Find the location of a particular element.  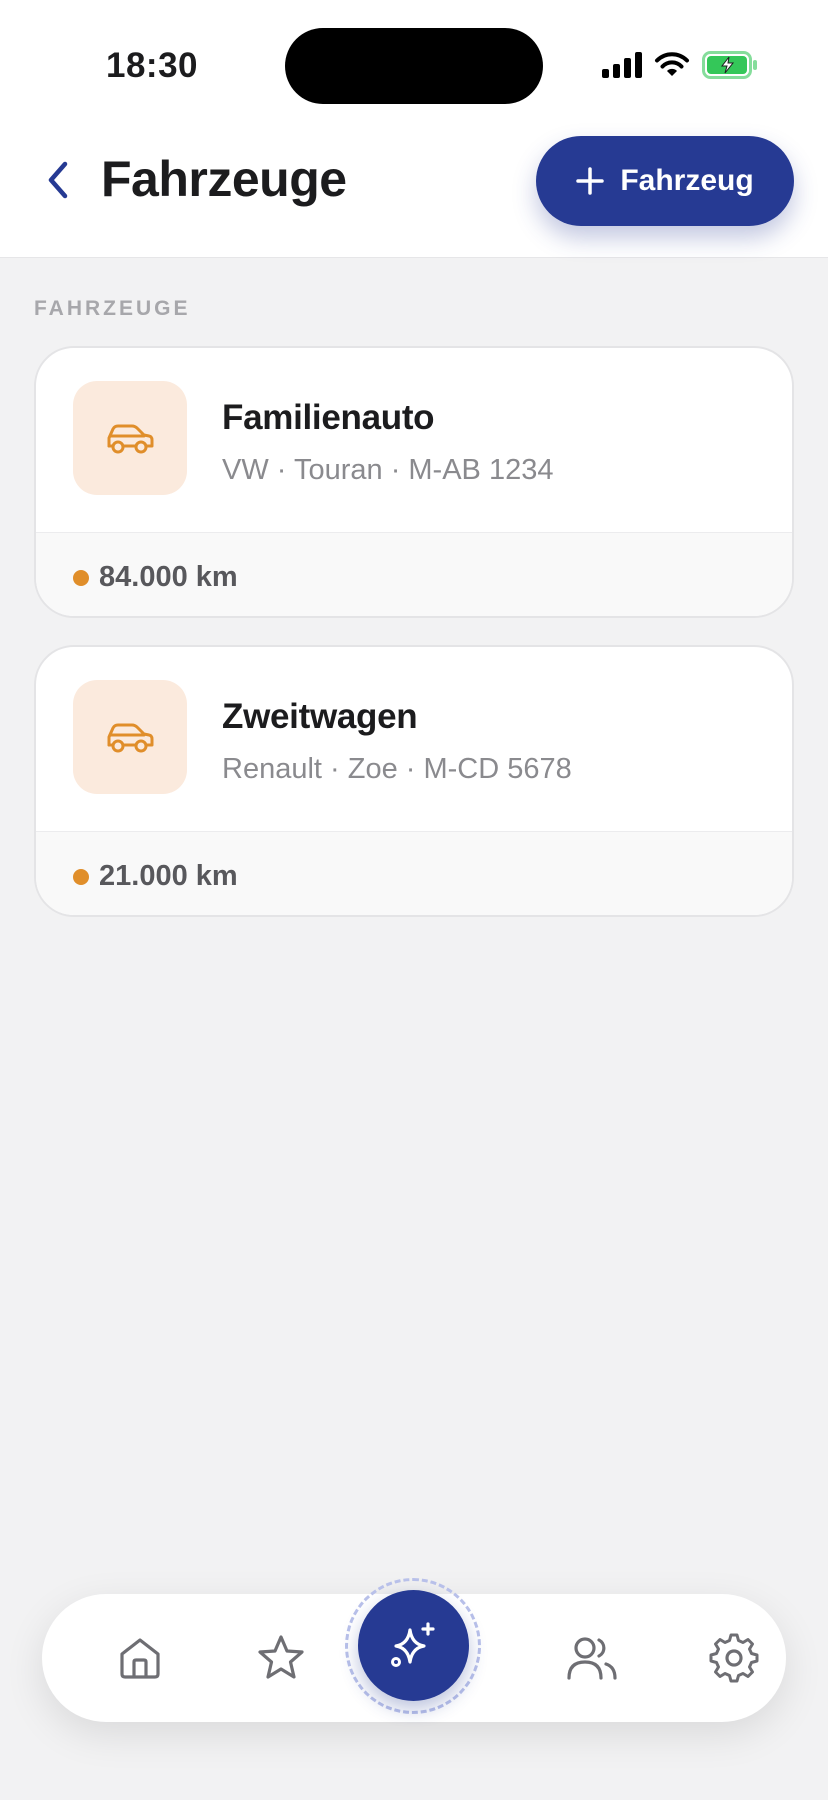

vehicle-card-header: Zweitwagen Renault · Zoe · M-CD 5678 is located at coordinates (414, 739).